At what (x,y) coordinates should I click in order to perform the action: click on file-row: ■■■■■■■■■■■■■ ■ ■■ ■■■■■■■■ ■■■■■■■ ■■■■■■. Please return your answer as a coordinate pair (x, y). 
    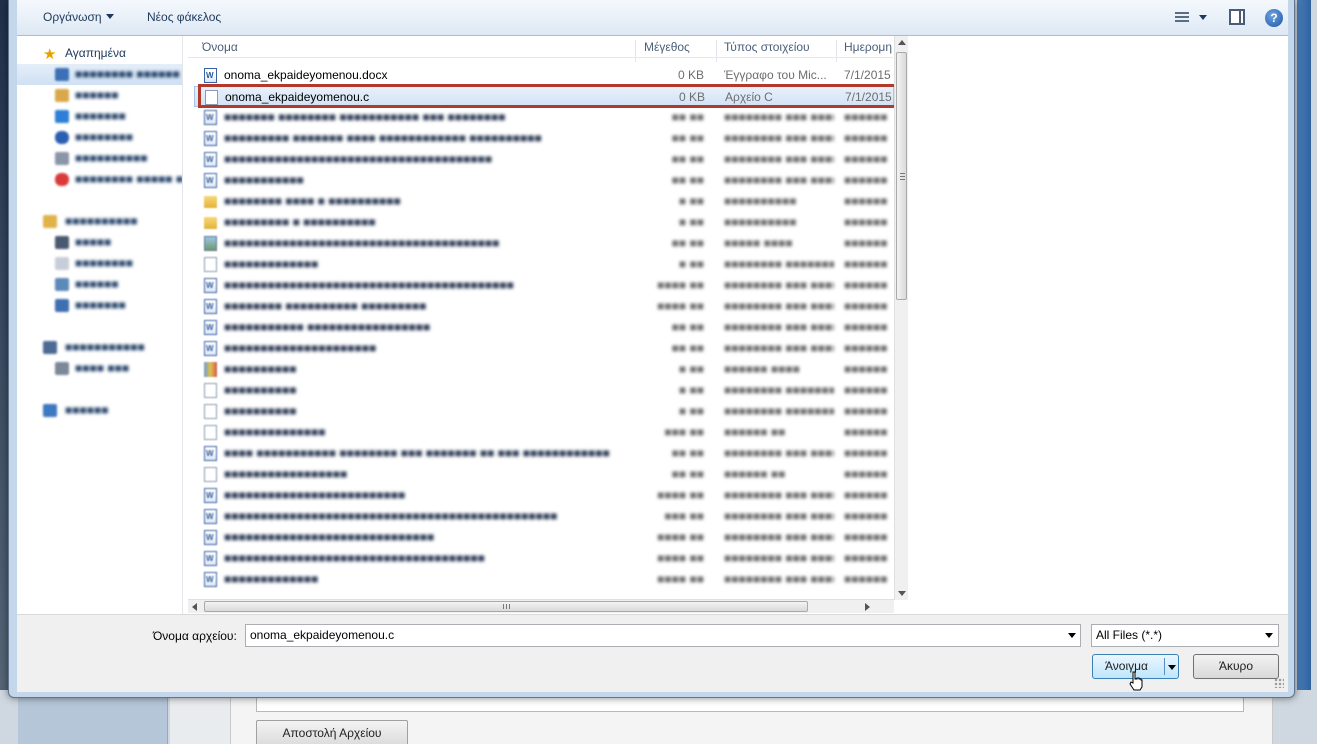
    Looking at the image, I should click on (544, 264).